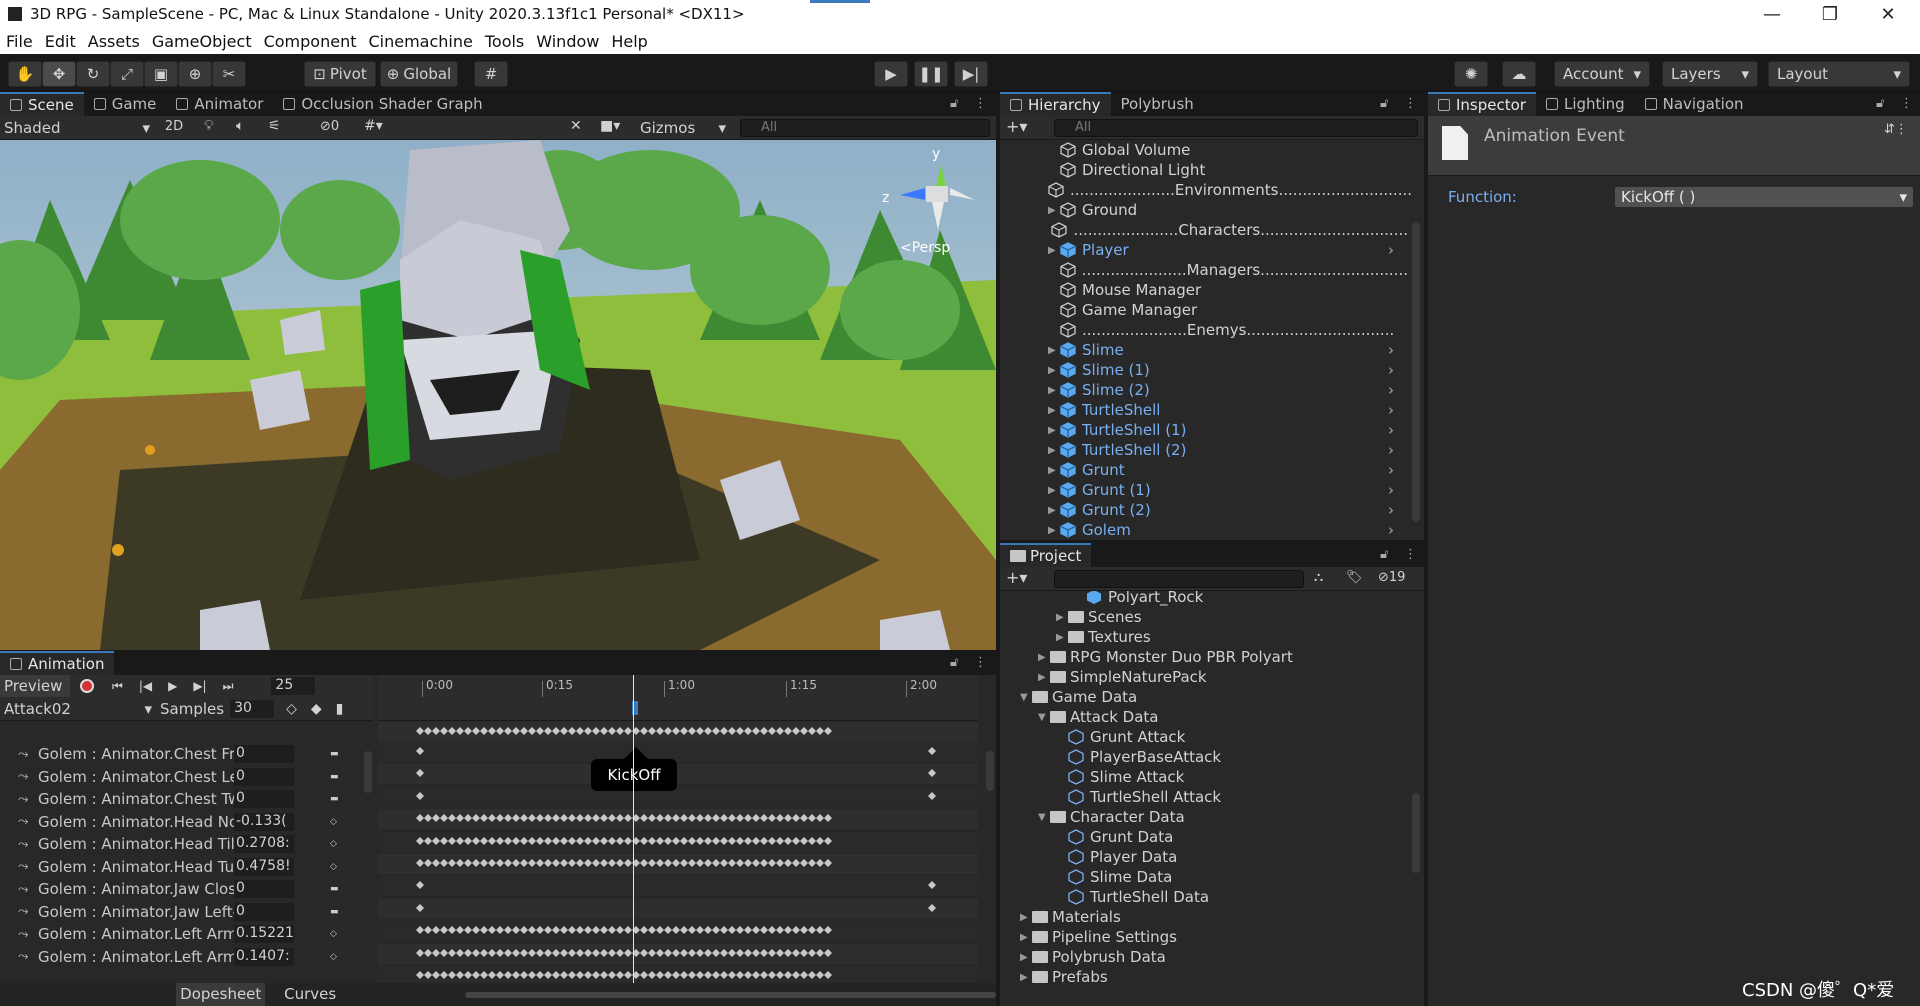 This screenshot has width=1920, height=1006. What do you see at coordinates (1830, 14) in the screenshot?
I see `maximize-button: ❐` at bounding box center [1830, 14].